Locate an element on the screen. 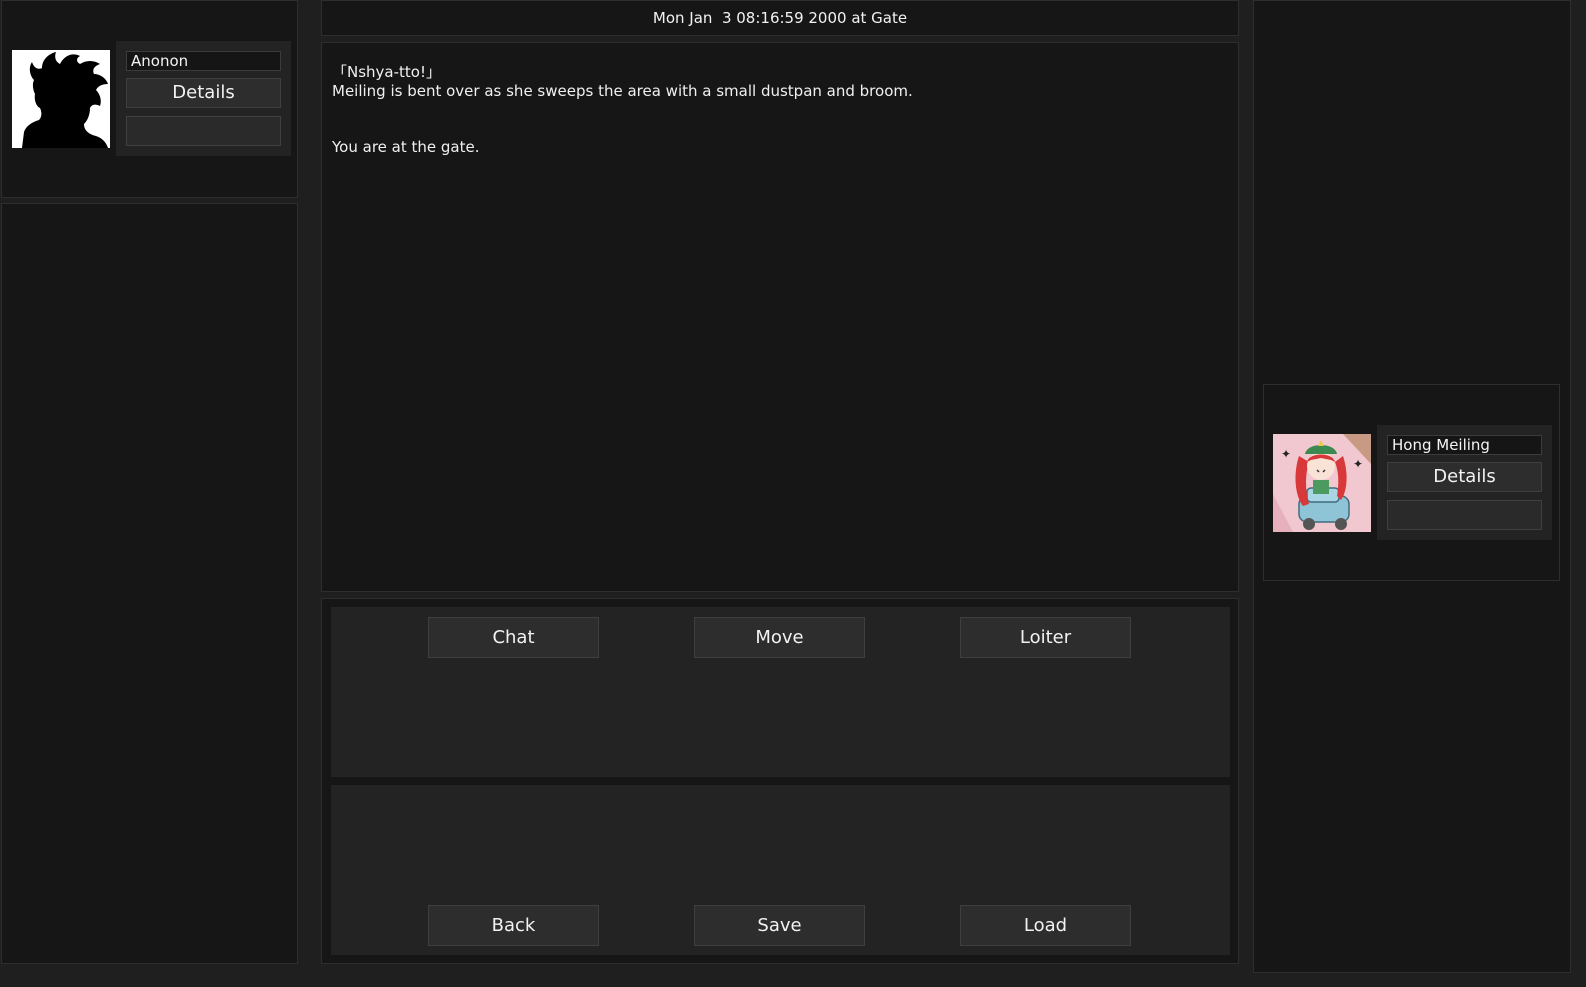  system-button-area: Back Save Load is located at coordinates (780, 870).